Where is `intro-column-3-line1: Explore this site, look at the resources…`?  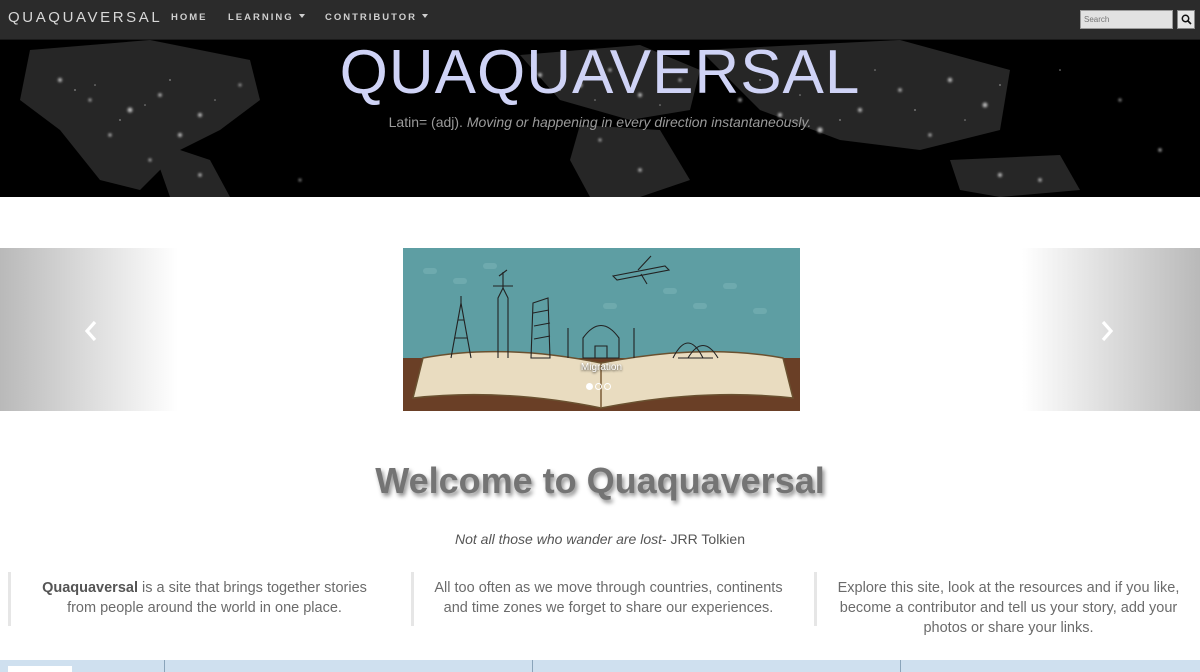
intro-column-3-line1: Explore this site, look at the resources… is located at coordinates (1008, 588).